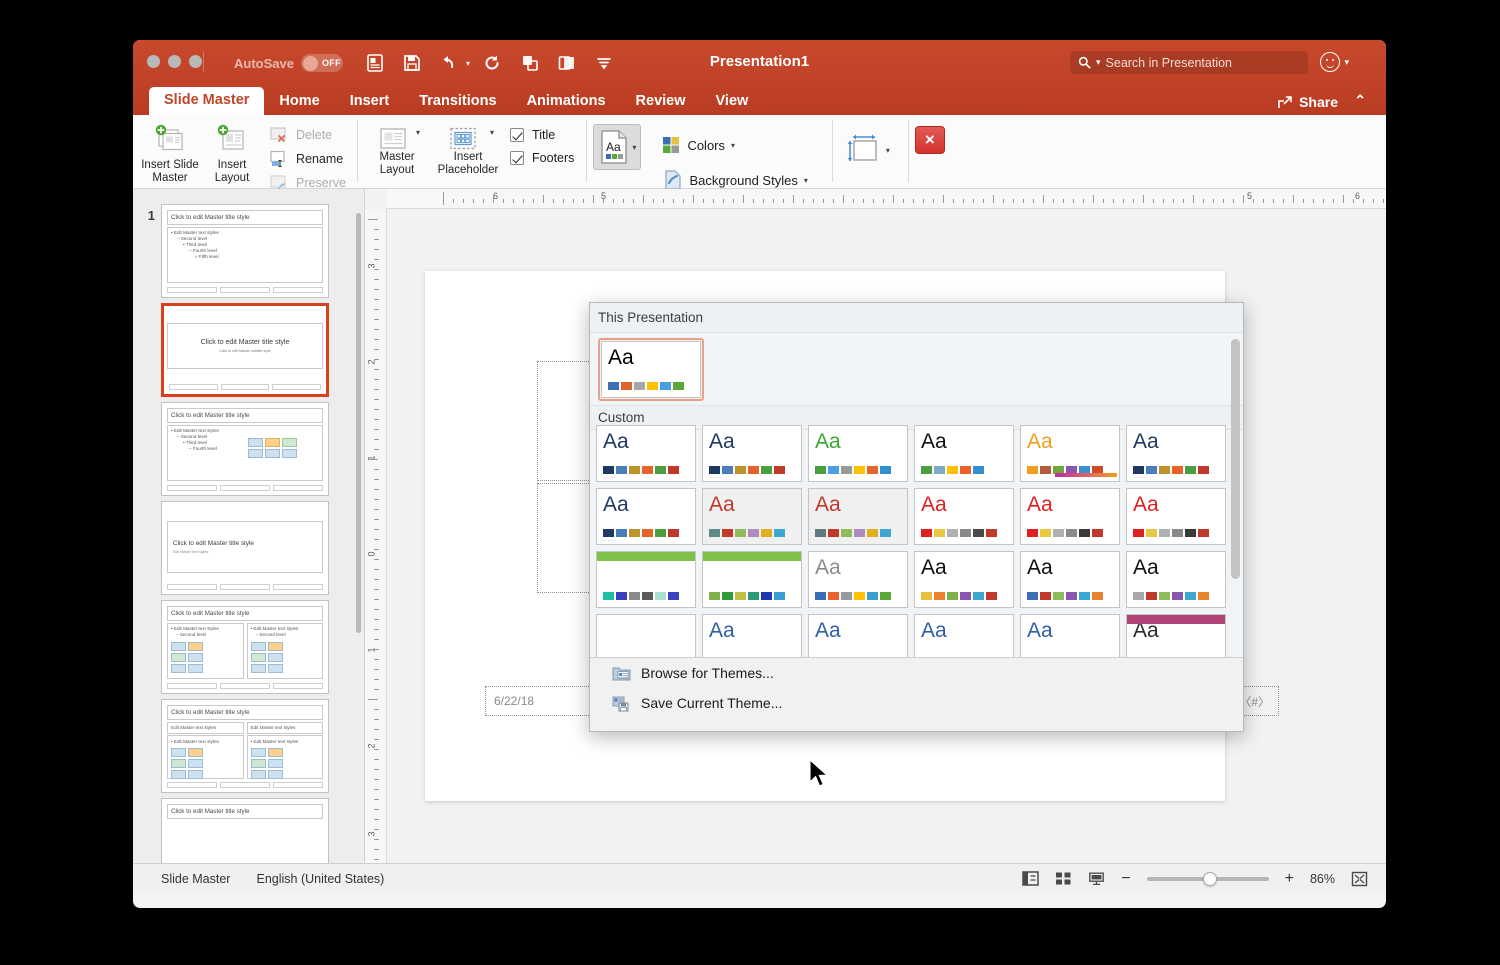 The width and height of the screenshot is (1500, 965). I want to click on tab-review: Review, so click(661, 101).